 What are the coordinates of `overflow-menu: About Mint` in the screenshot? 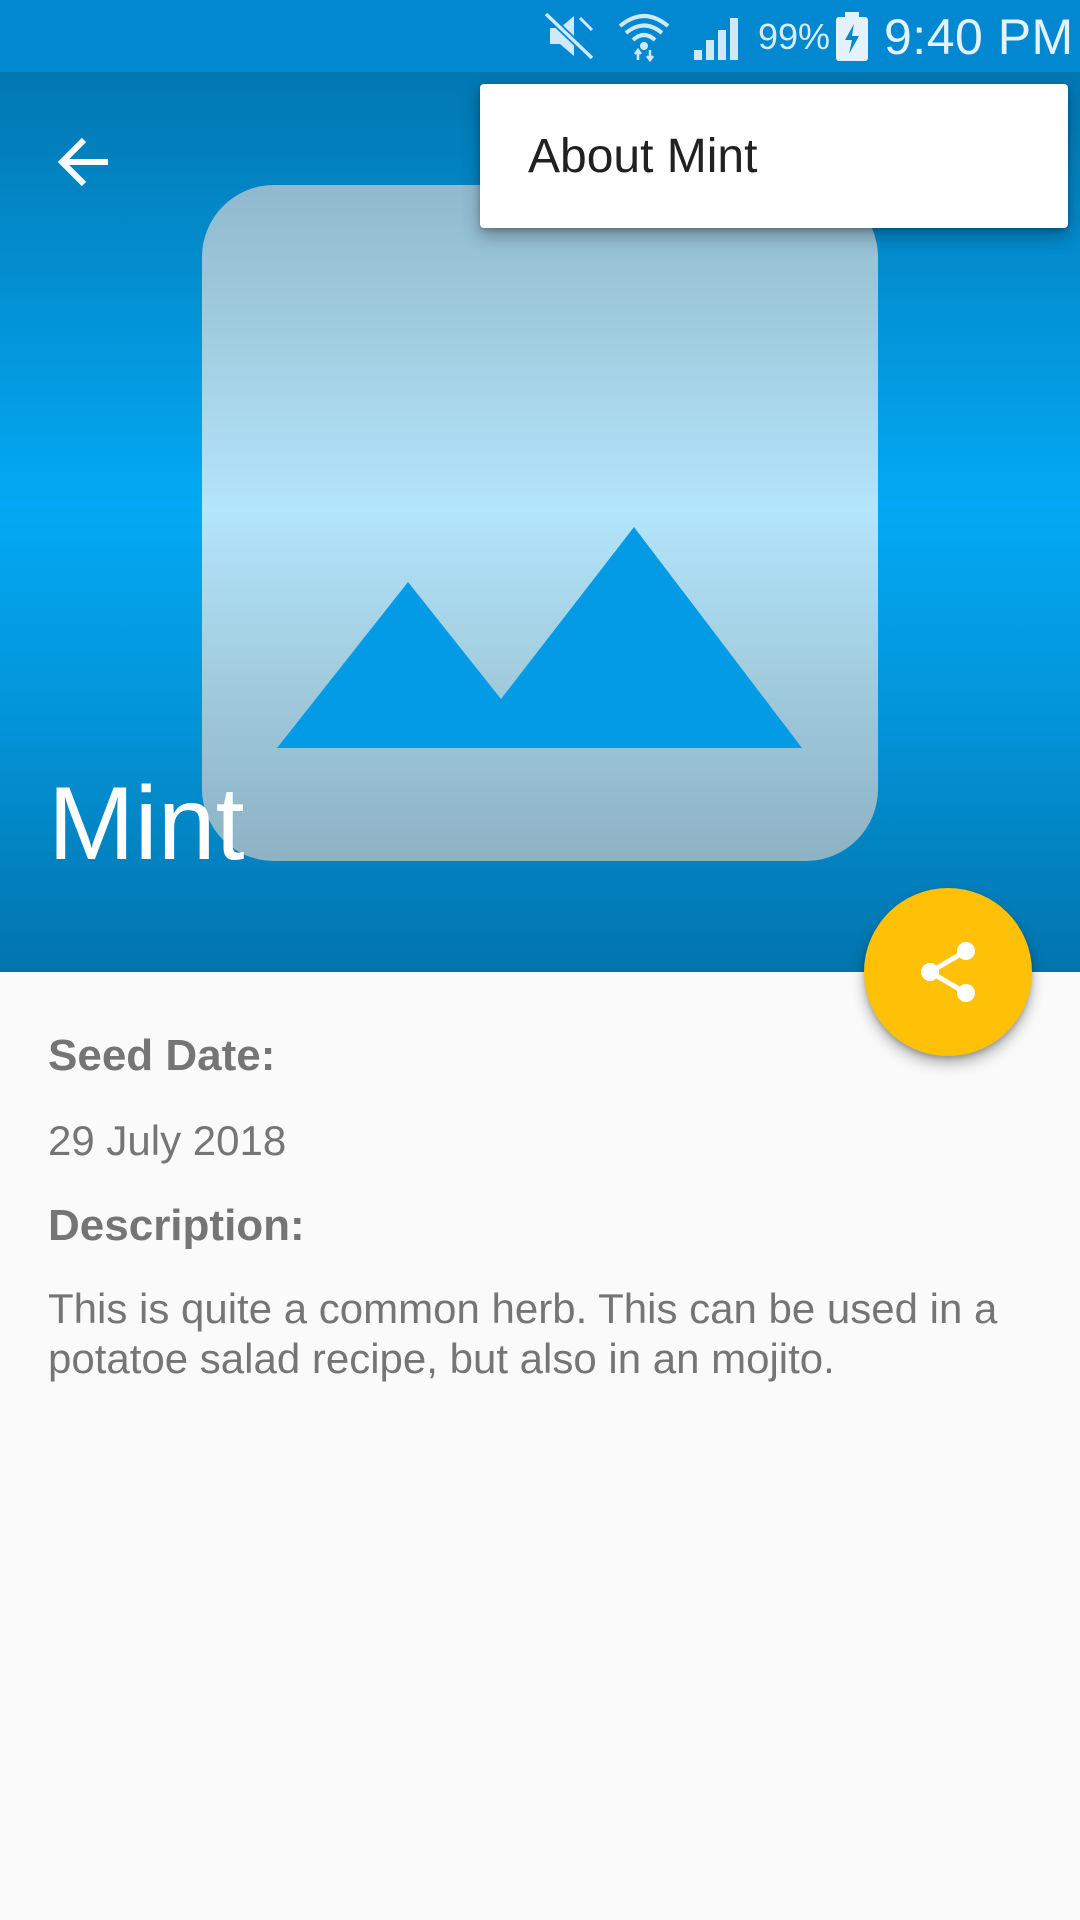 It's located at (774, 156).